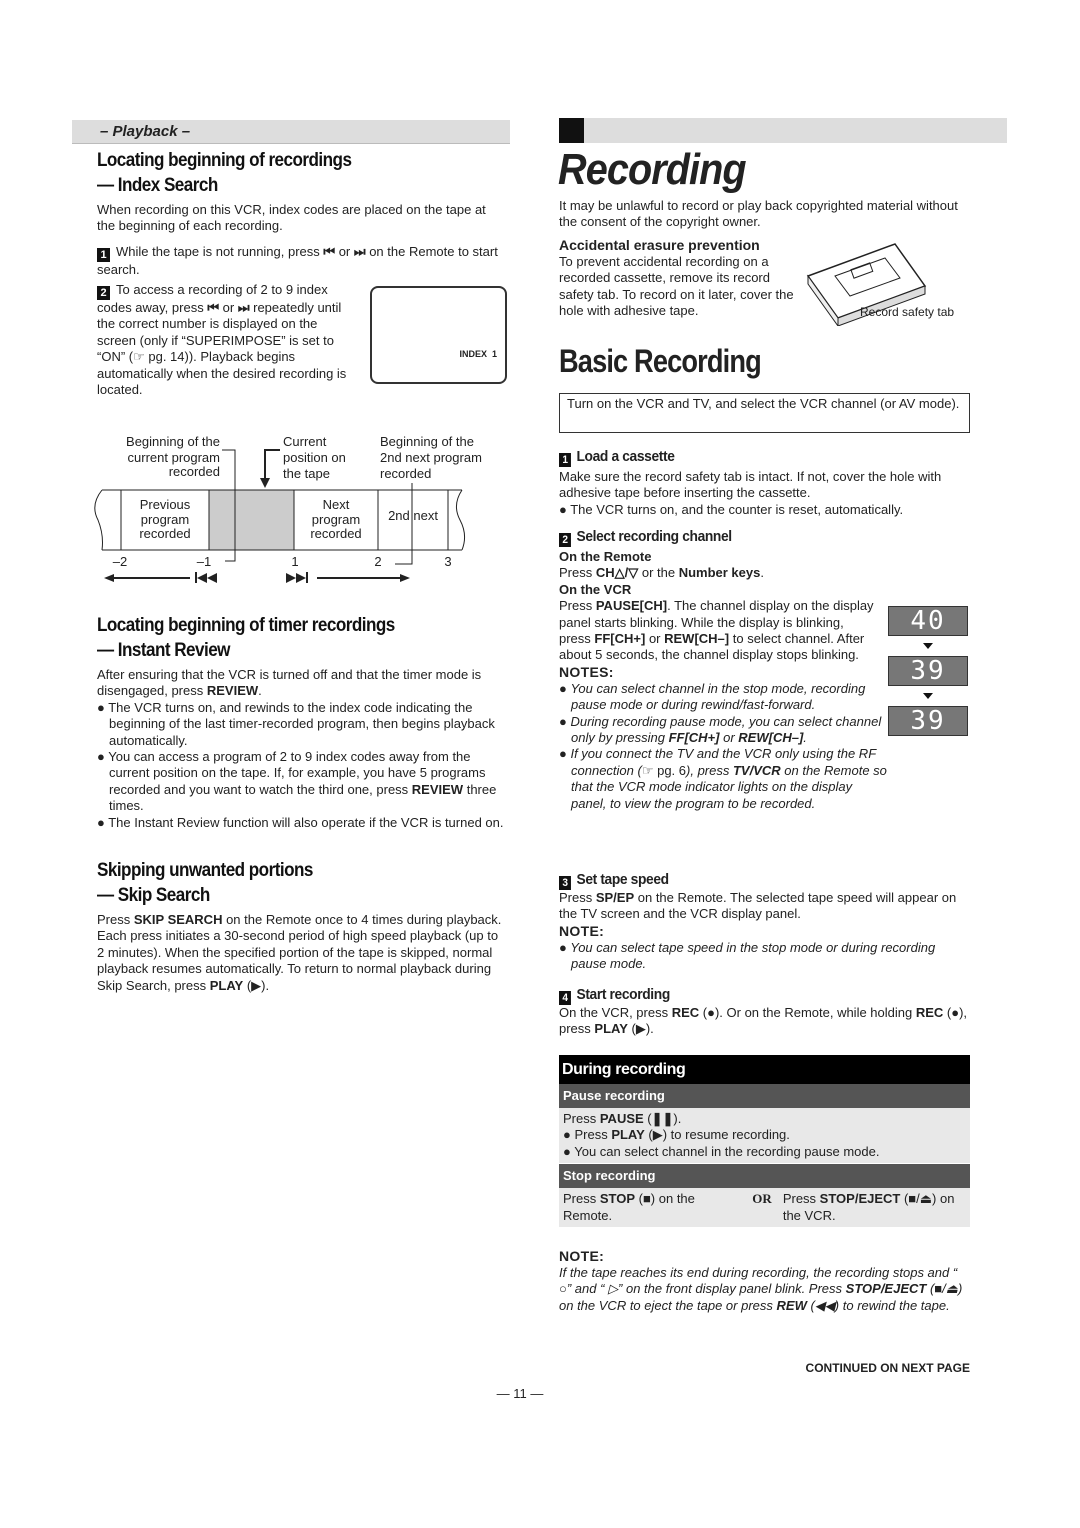  What do you see at coordinates (294, 561) in the screenshot?
I see `tick: 1` at bounding box center [294, 561].